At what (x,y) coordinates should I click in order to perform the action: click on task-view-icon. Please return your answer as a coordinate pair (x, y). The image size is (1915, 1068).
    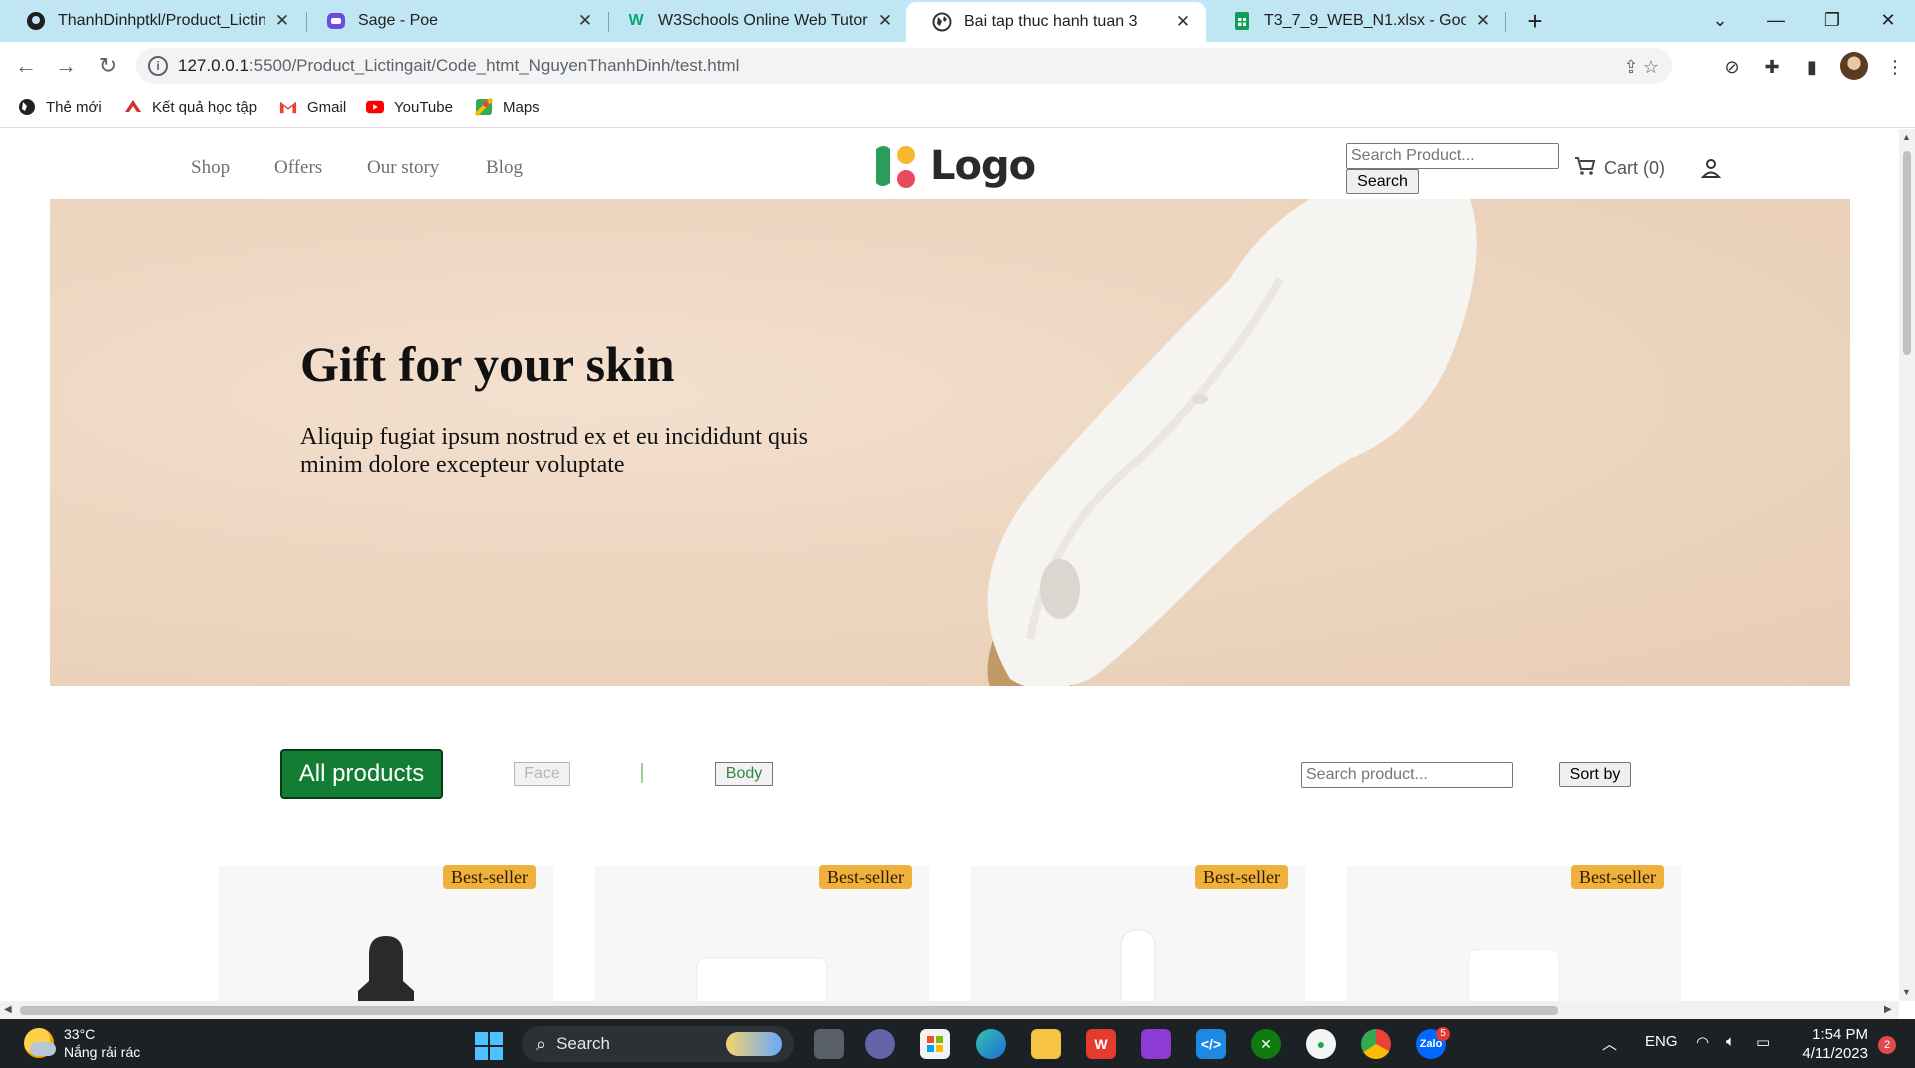
    Looking at the image, I should click on (829, 1044).